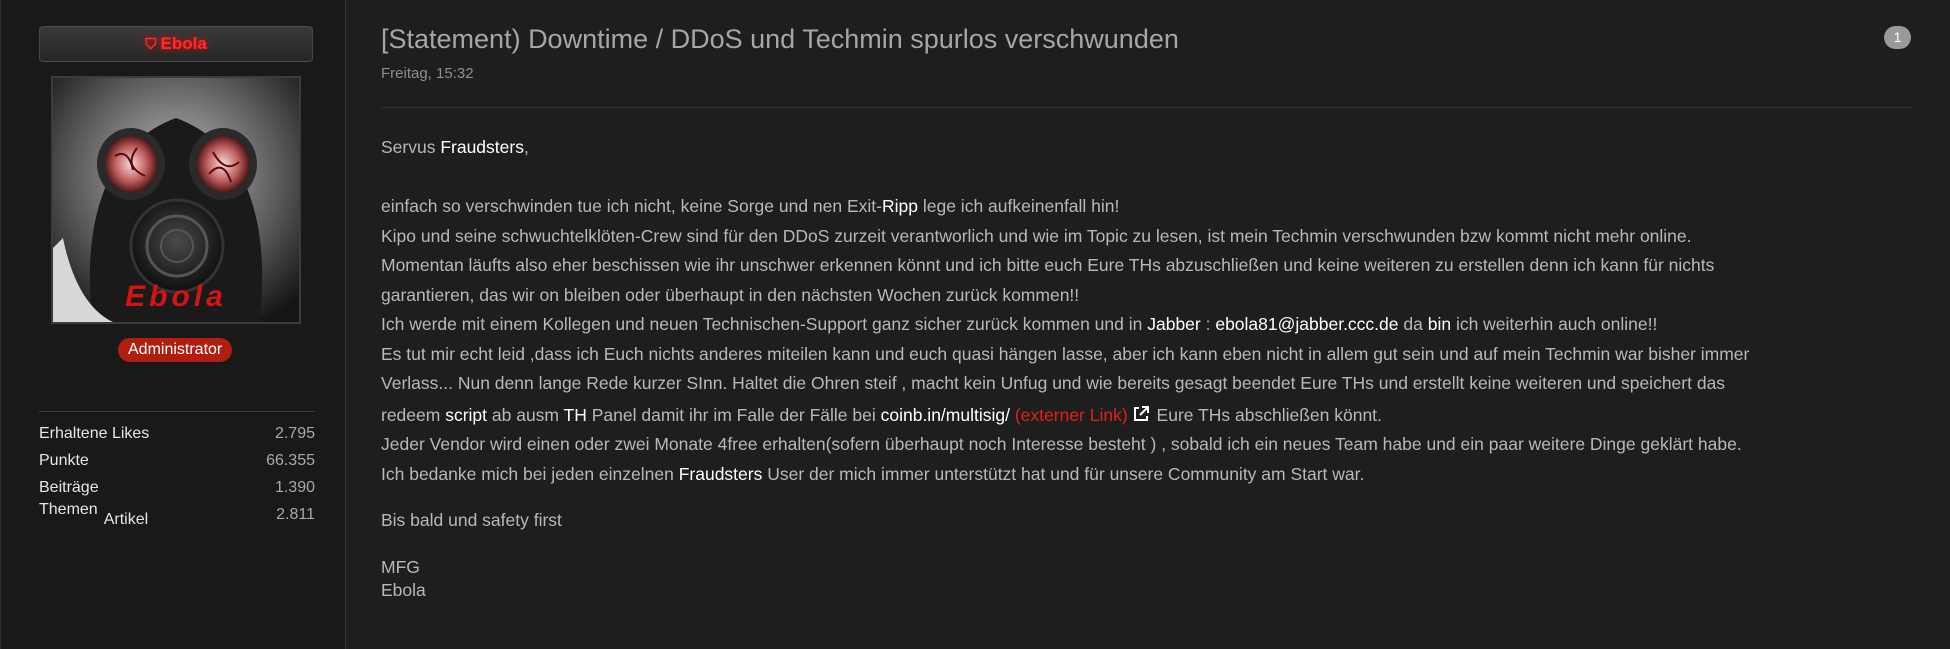  What do you see at coordinates (1141, 414) in the screenshot?
I see `external-link-icon` at bounding box center [1141, 414].